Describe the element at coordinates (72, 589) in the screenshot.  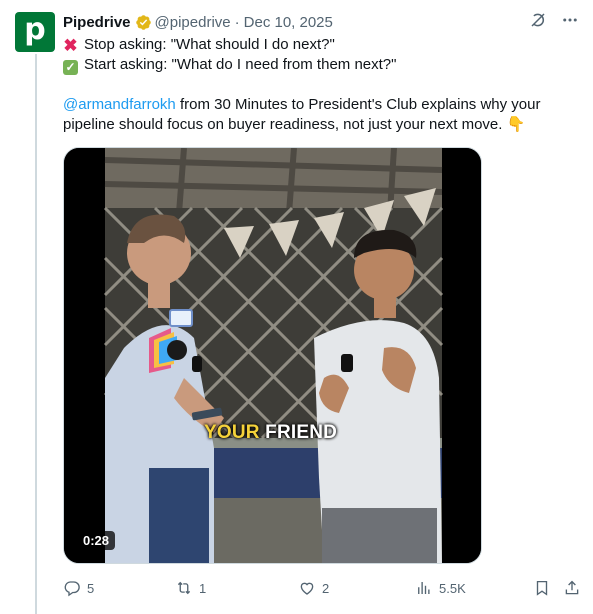
I see `reply-icon` at that location.